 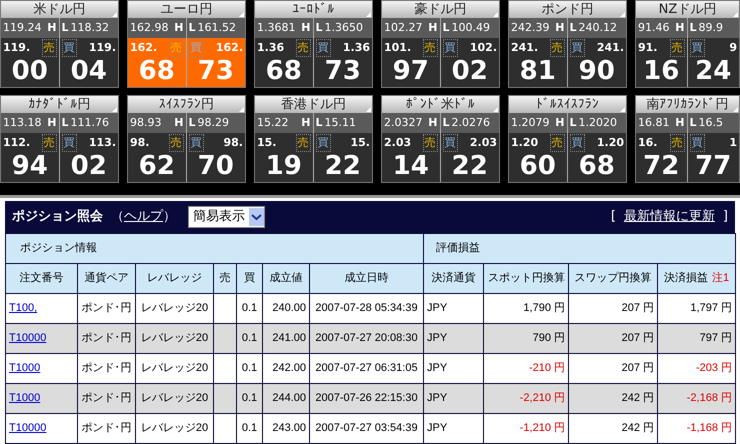 I want to click on ask-price: 1.36, so click(x=356, y=48).